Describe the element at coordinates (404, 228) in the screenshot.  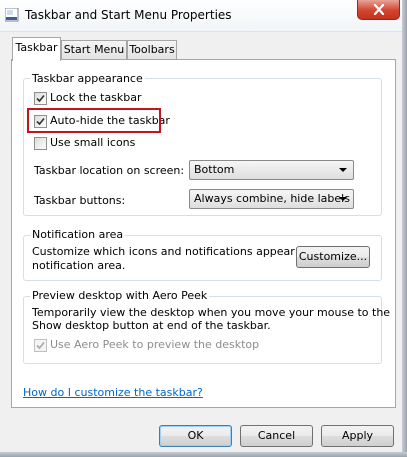
I see `window-edge-right` at that location.